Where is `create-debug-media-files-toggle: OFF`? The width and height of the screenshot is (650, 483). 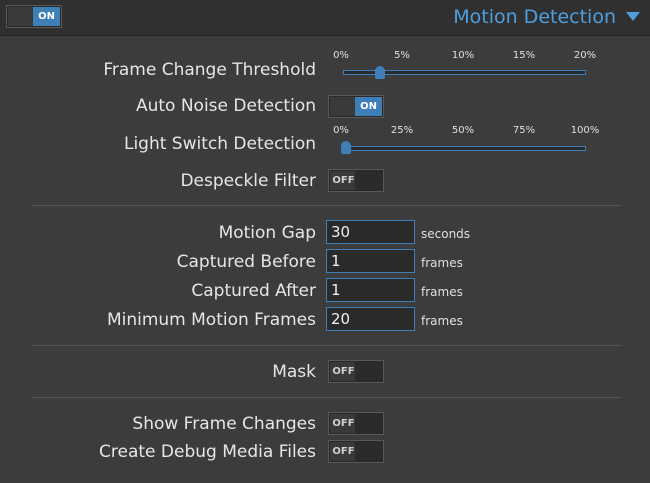
create-debug-media-files-toggle: OFF is located at coordinates (356, 451).